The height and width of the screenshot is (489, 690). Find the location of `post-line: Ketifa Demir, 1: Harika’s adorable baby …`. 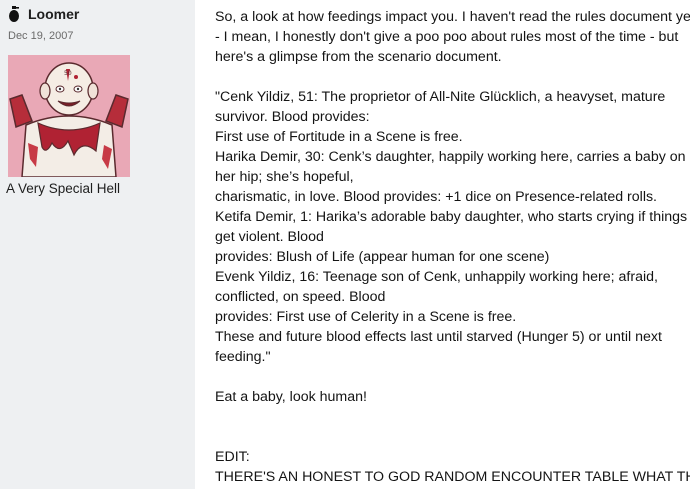

post-line: Ketifa Demir, 1: Harika’s adorable baby … is located at coordinates (451, 217).